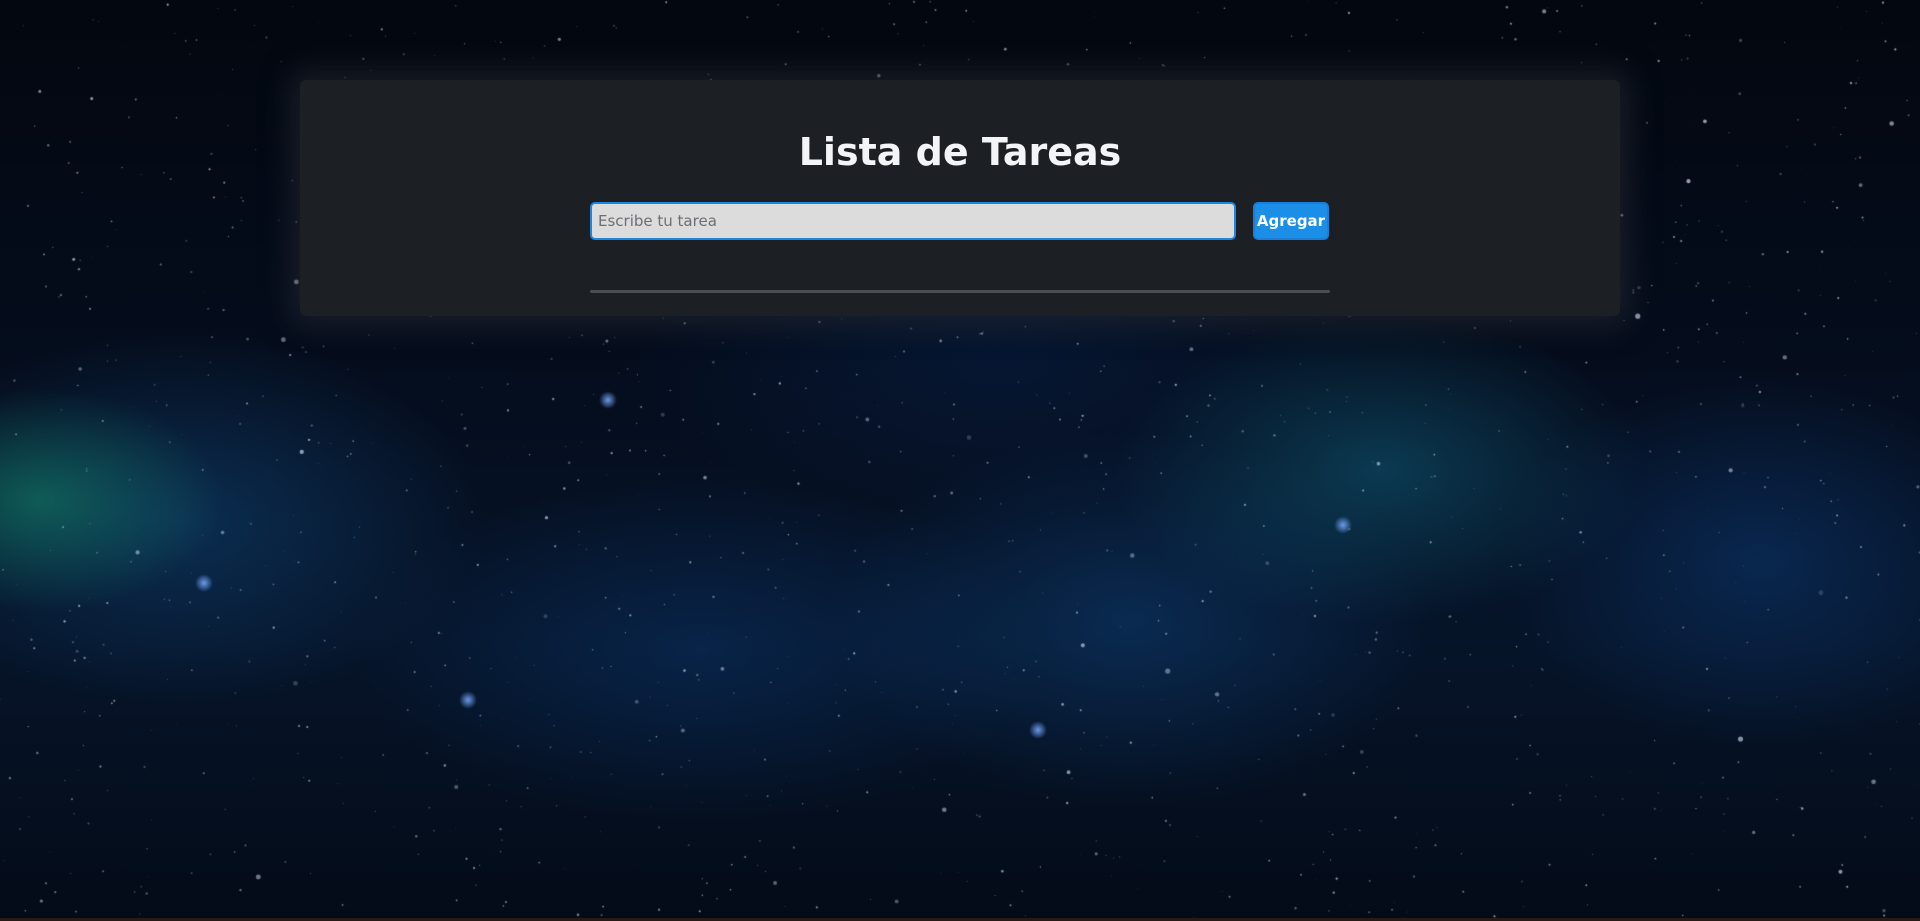 The image size is (1920, 921). I want to click on task-input, so click(913, 221).